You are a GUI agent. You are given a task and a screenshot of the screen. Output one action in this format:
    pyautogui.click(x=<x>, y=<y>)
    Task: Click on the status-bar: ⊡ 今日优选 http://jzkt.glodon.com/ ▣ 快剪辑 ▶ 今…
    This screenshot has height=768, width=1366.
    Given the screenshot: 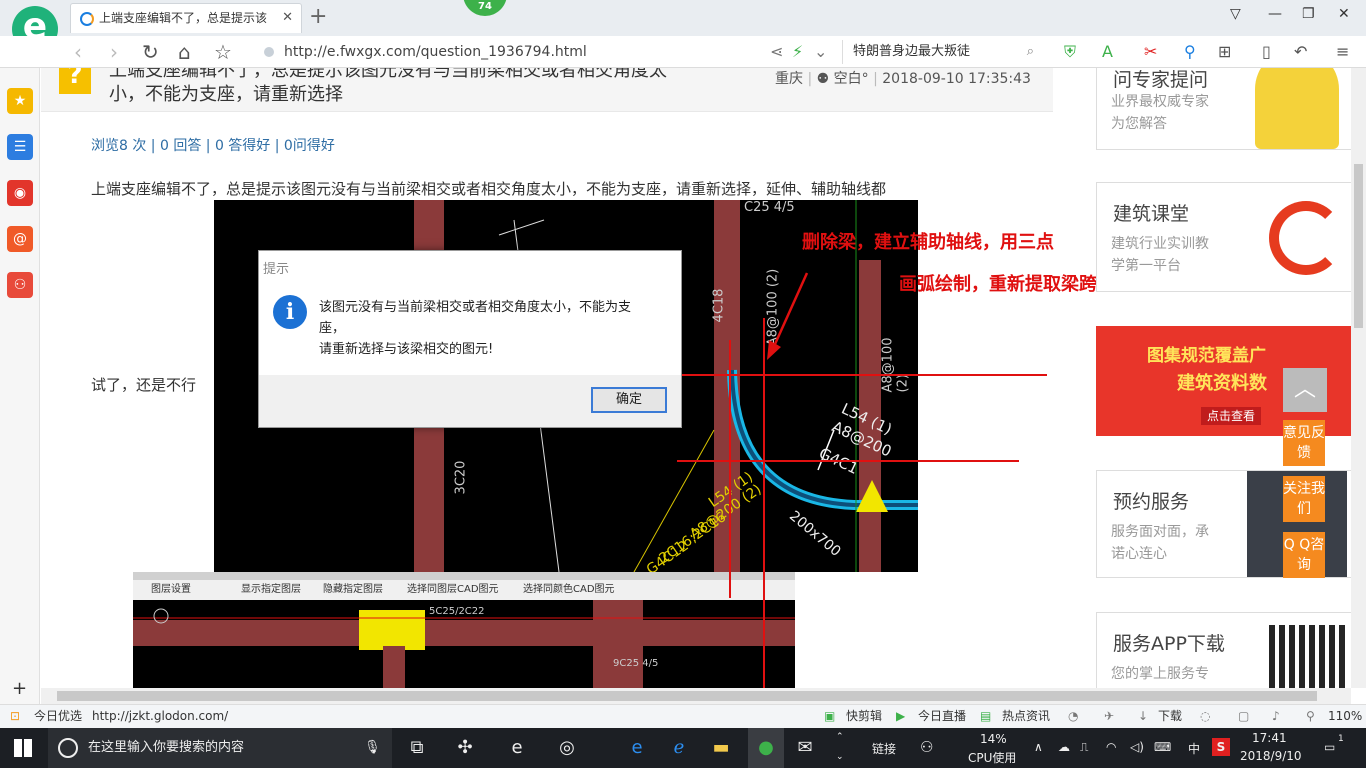 What is the action you would take?
    pyautogui.click(x=683, y=716)
    